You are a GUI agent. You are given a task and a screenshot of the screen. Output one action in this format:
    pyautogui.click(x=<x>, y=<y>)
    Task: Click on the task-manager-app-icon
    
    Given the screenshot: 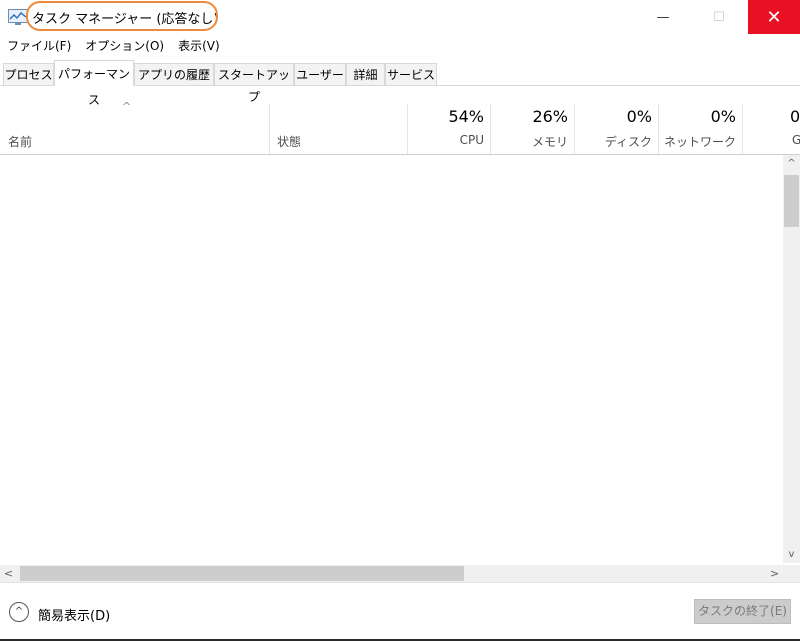 What is the action you would take?
    pyautogui.click(x=18, y=17)
    